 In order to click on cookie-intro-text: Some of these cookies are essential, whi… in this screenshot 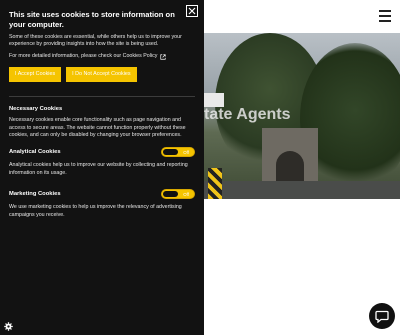, I will do `click(95, 41)`.